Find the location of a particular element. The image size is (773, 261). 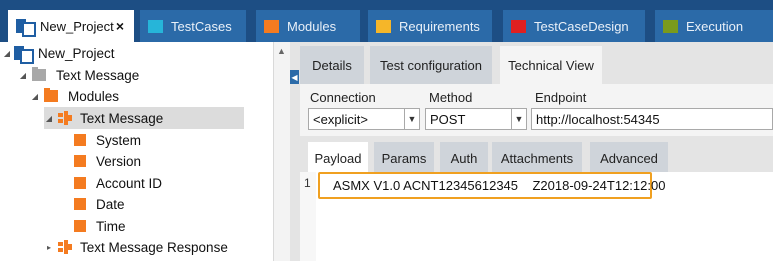

connection-select: <explicit> is located at coordinates (360, 119).